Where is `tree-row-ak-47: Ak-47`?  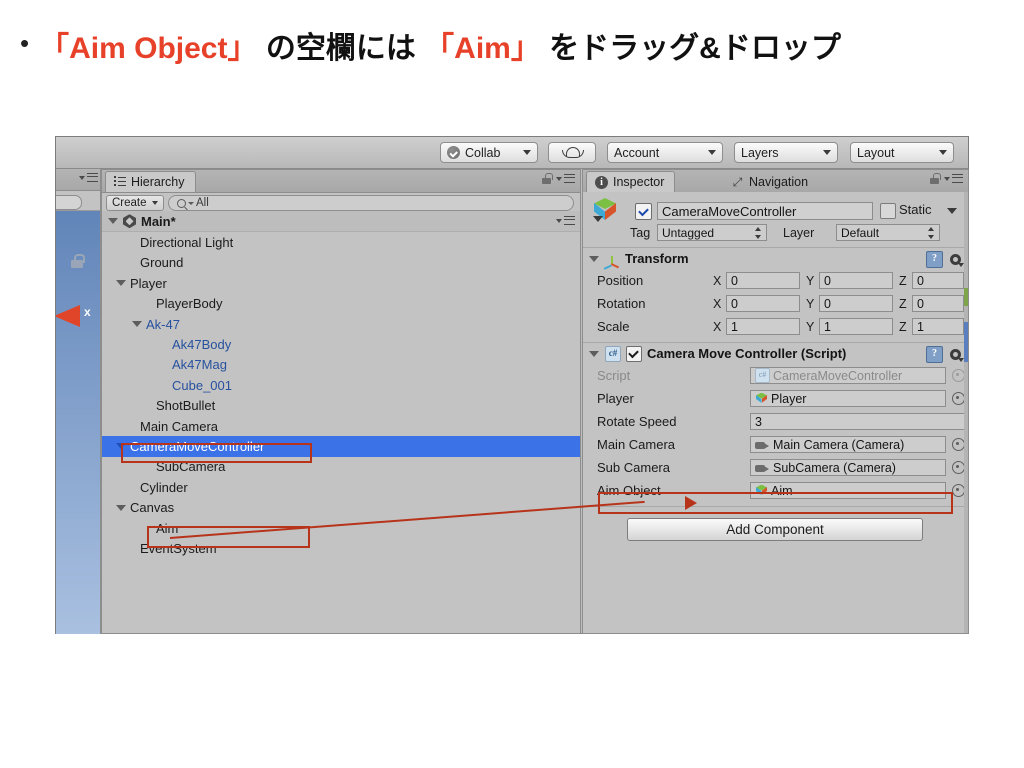 tree-row-ak-47: Ak-47 is located at coordinates (341, 324).